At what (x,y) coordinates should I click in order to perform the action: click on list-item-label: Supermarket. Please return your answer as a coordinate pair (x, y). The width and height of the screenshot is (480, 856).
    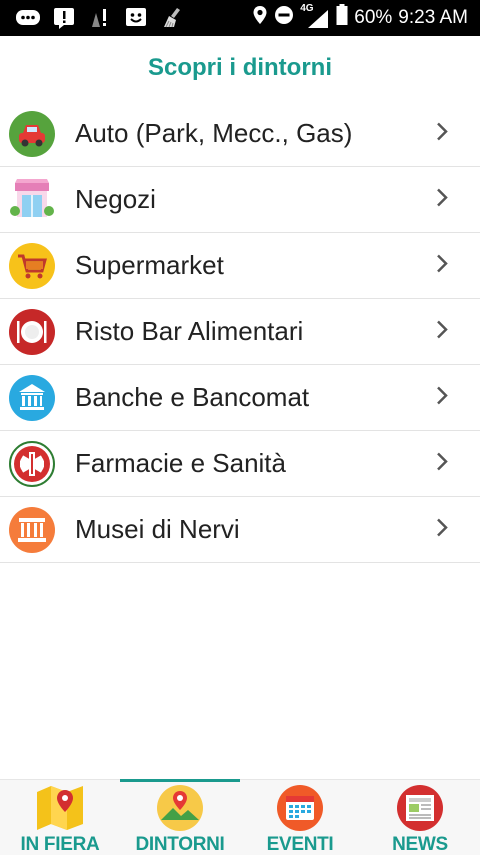
    Looking at the image, I should click on (149, 265).